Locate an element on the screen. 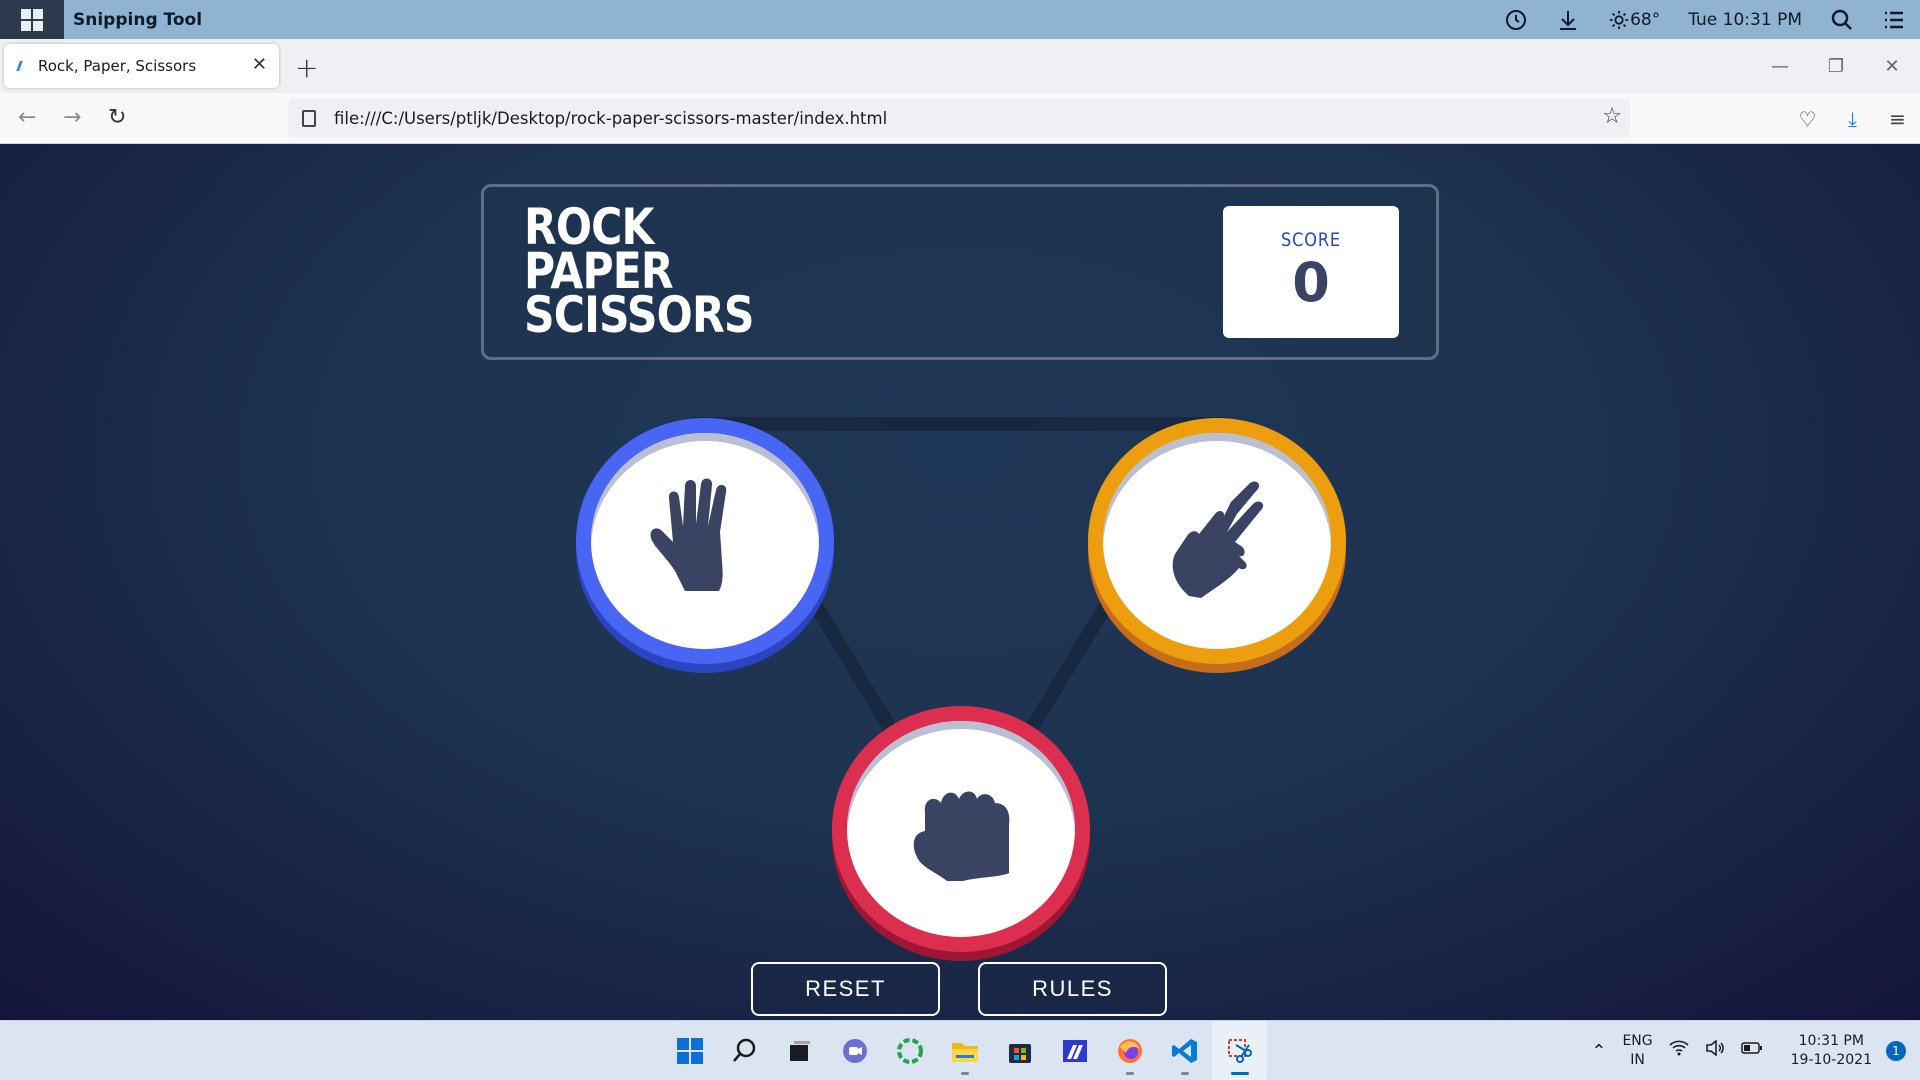 The width and height of the screenshot is (1920, 1080). minimize-icon: — is located at coordinates (1780, 66).